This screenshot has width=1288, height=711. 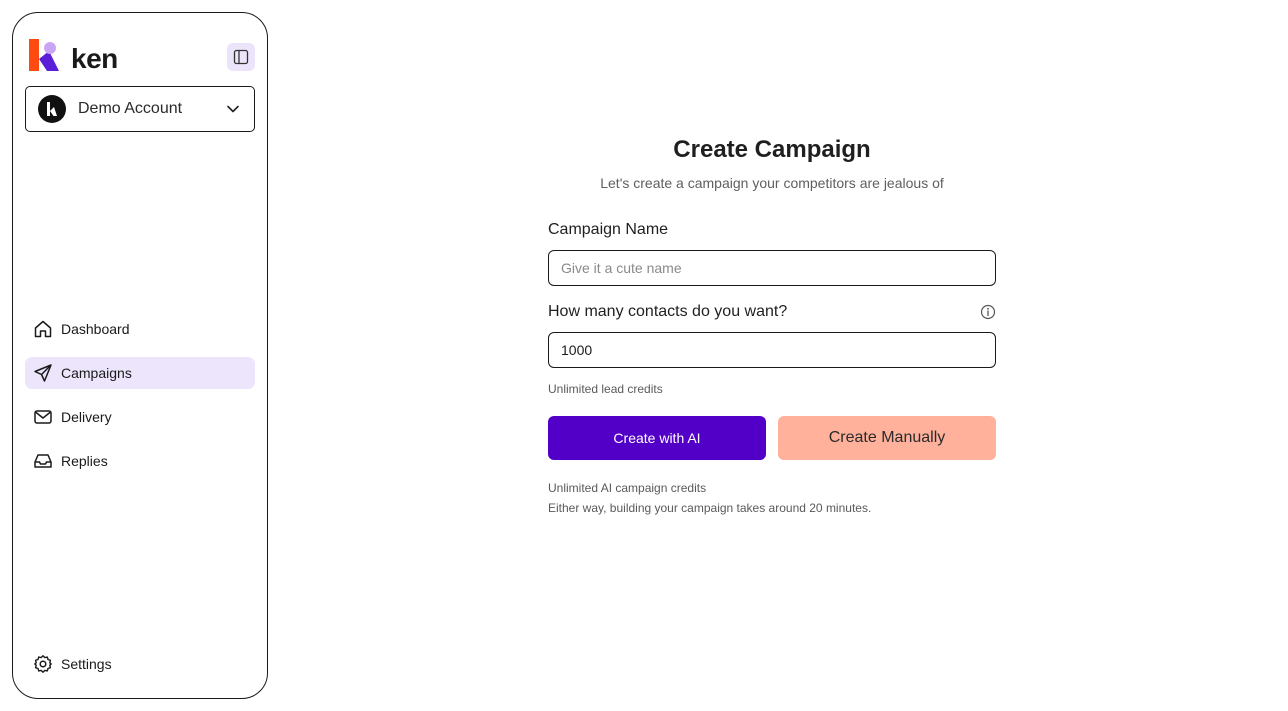 I want to click on sidebar-item-label: Campaigns, so click(x=96, y=373).